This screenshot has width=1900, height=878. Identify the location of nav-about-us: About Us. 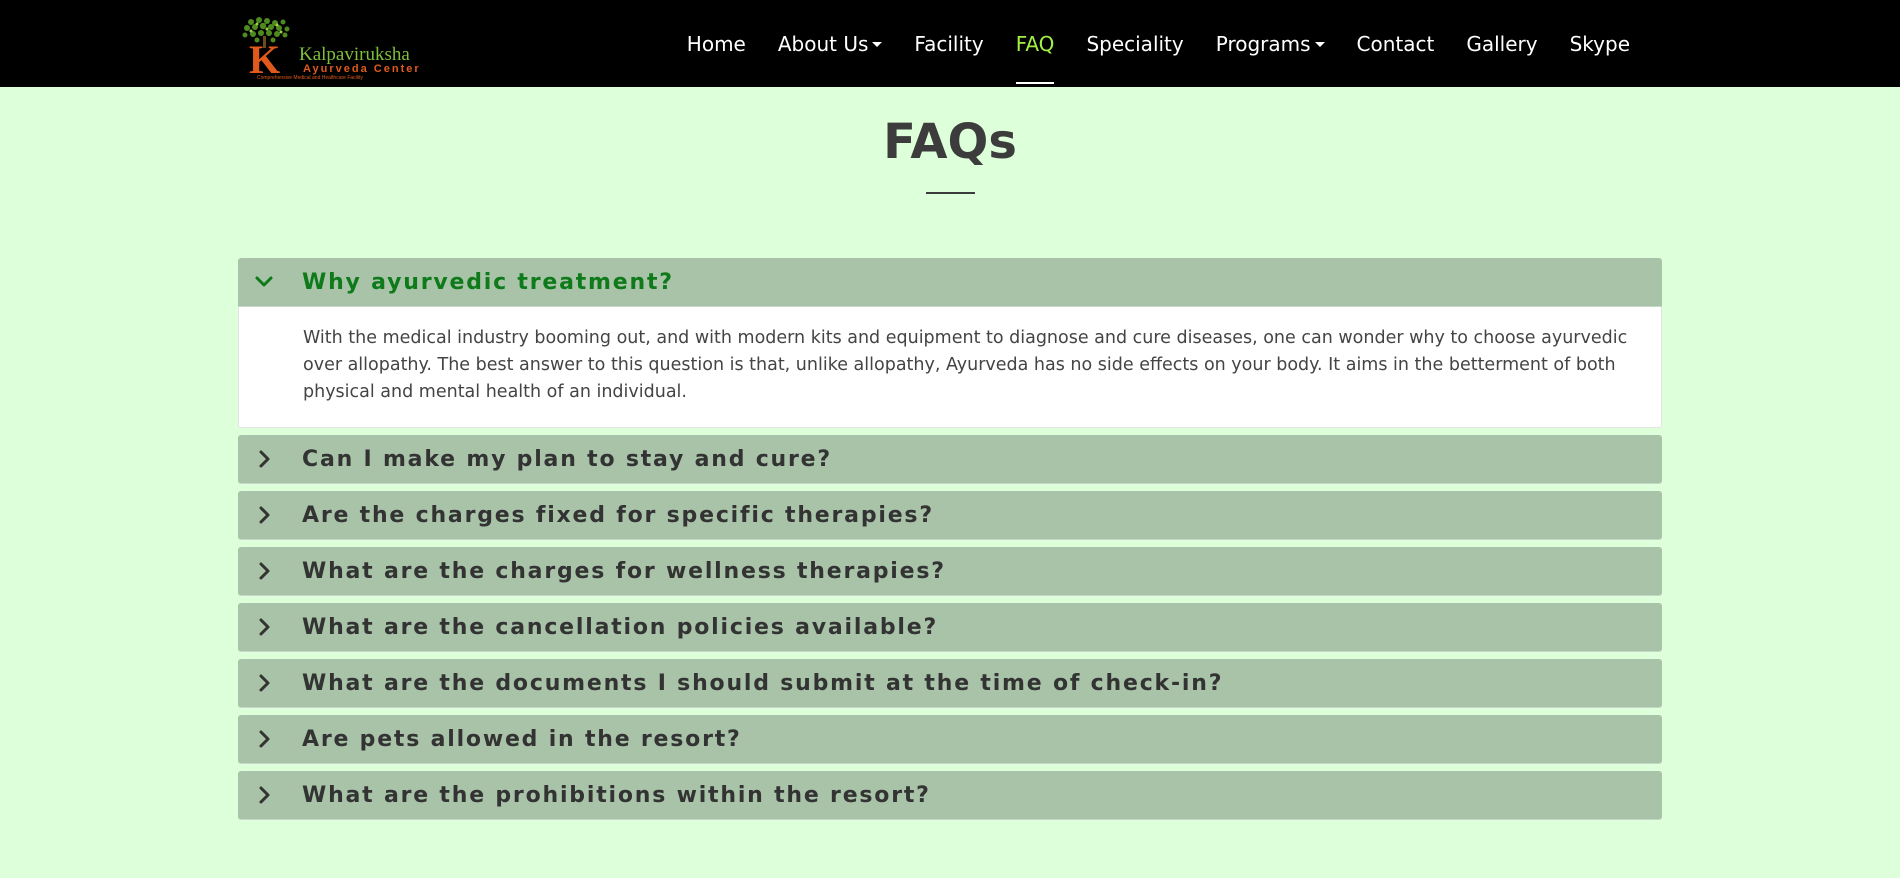
(830, 43).